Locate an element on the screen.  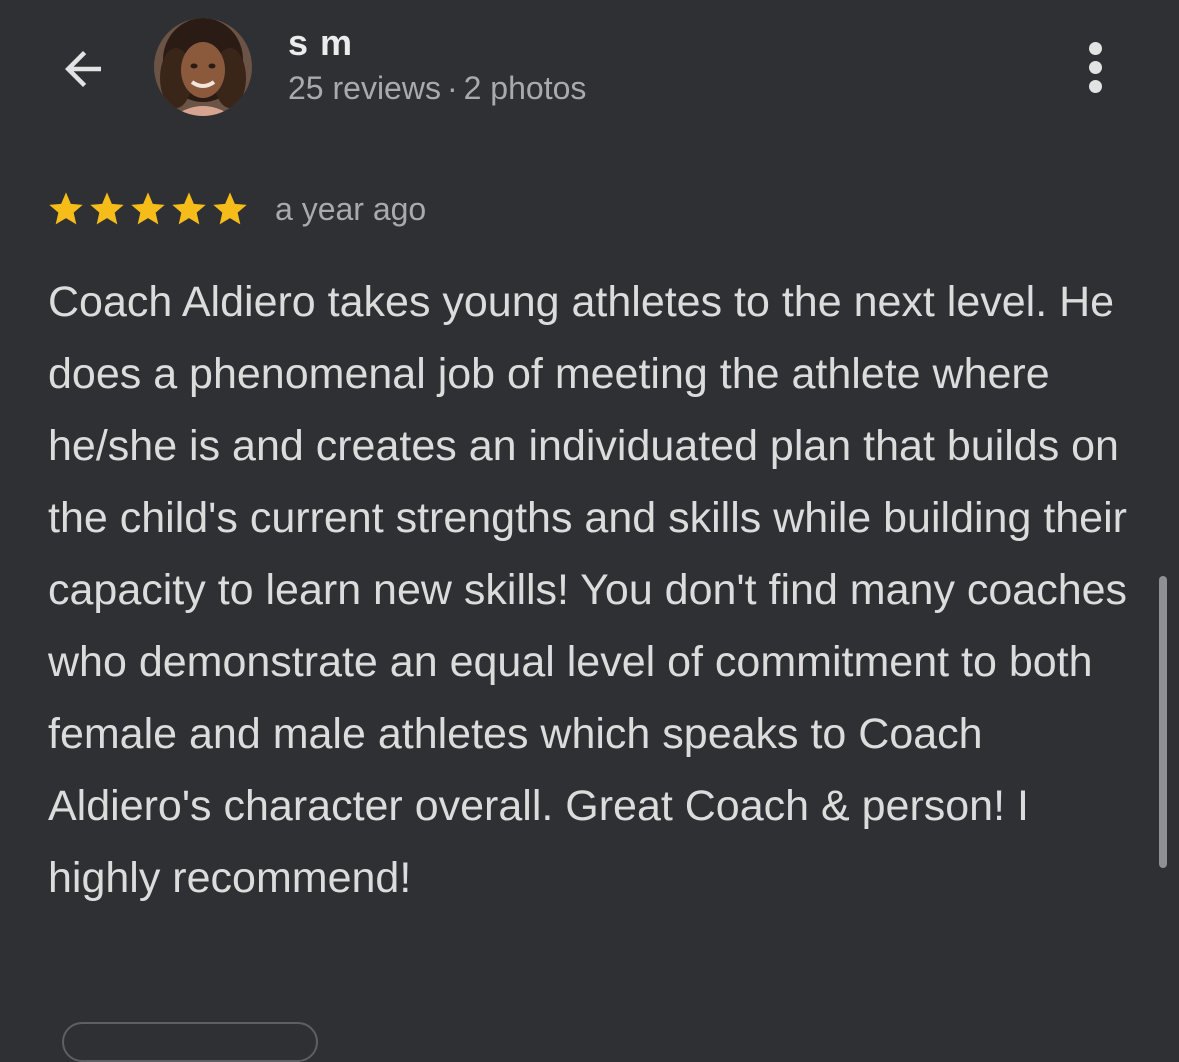
review-count: 25 reviews is located at coordinates (364, 88).